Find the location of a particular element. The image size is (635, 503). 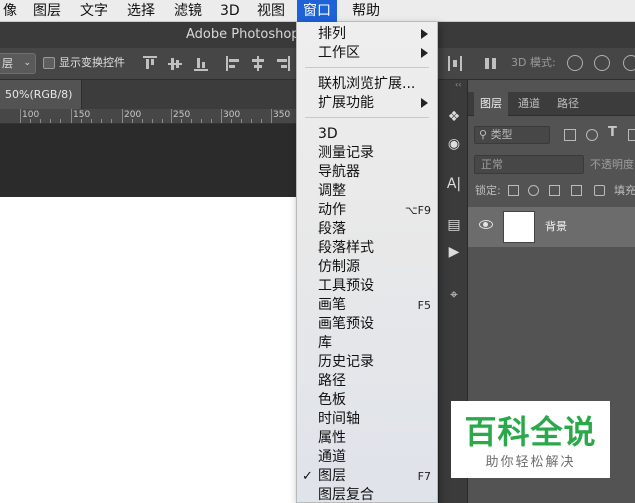

tab-layers: 图层 is located at coordinates (491, 104).